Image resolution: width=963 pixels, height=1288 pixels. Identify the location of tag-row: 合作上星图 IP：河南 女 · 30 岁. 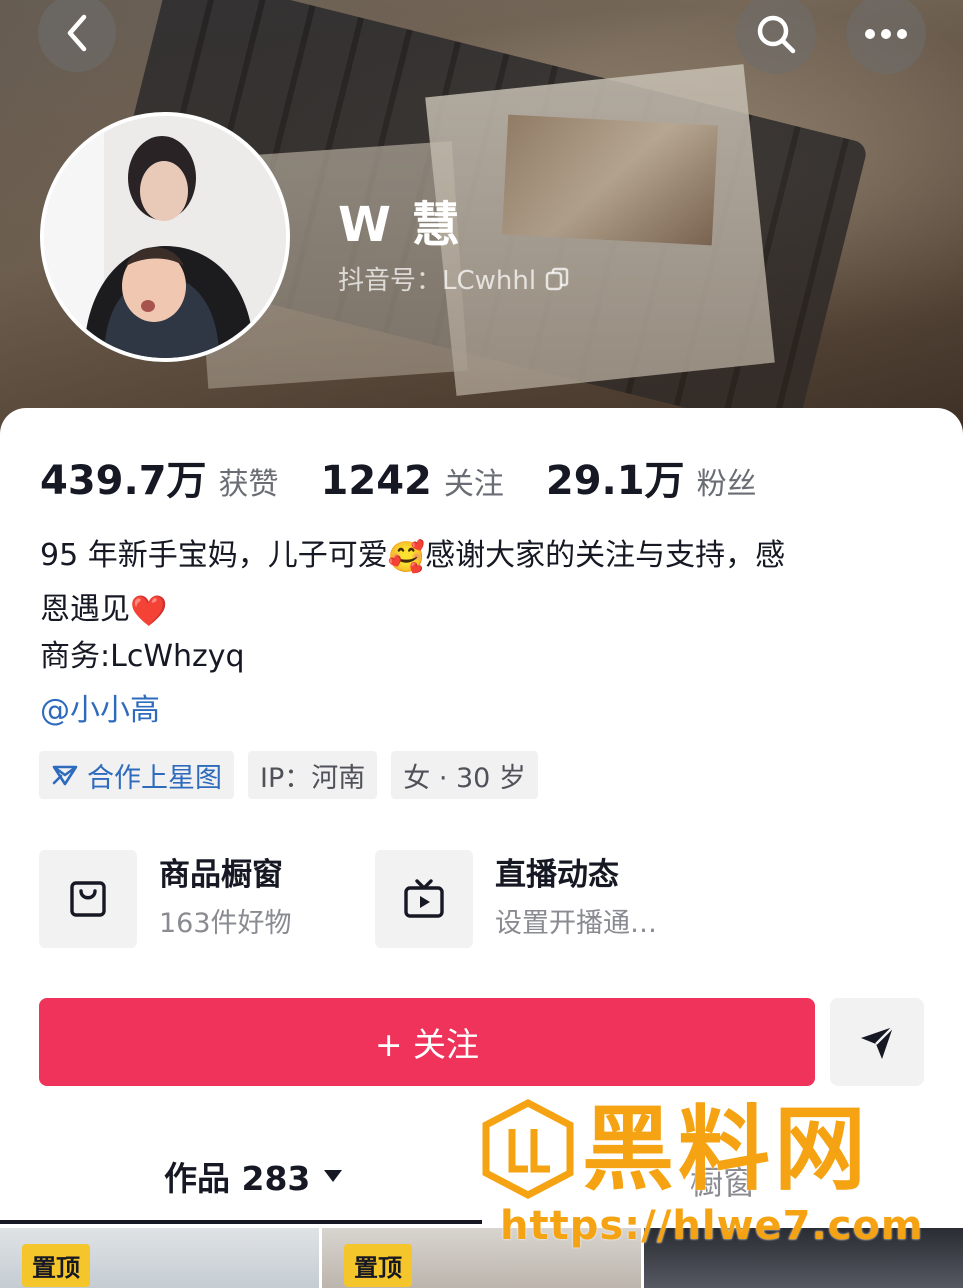
(288, 775).